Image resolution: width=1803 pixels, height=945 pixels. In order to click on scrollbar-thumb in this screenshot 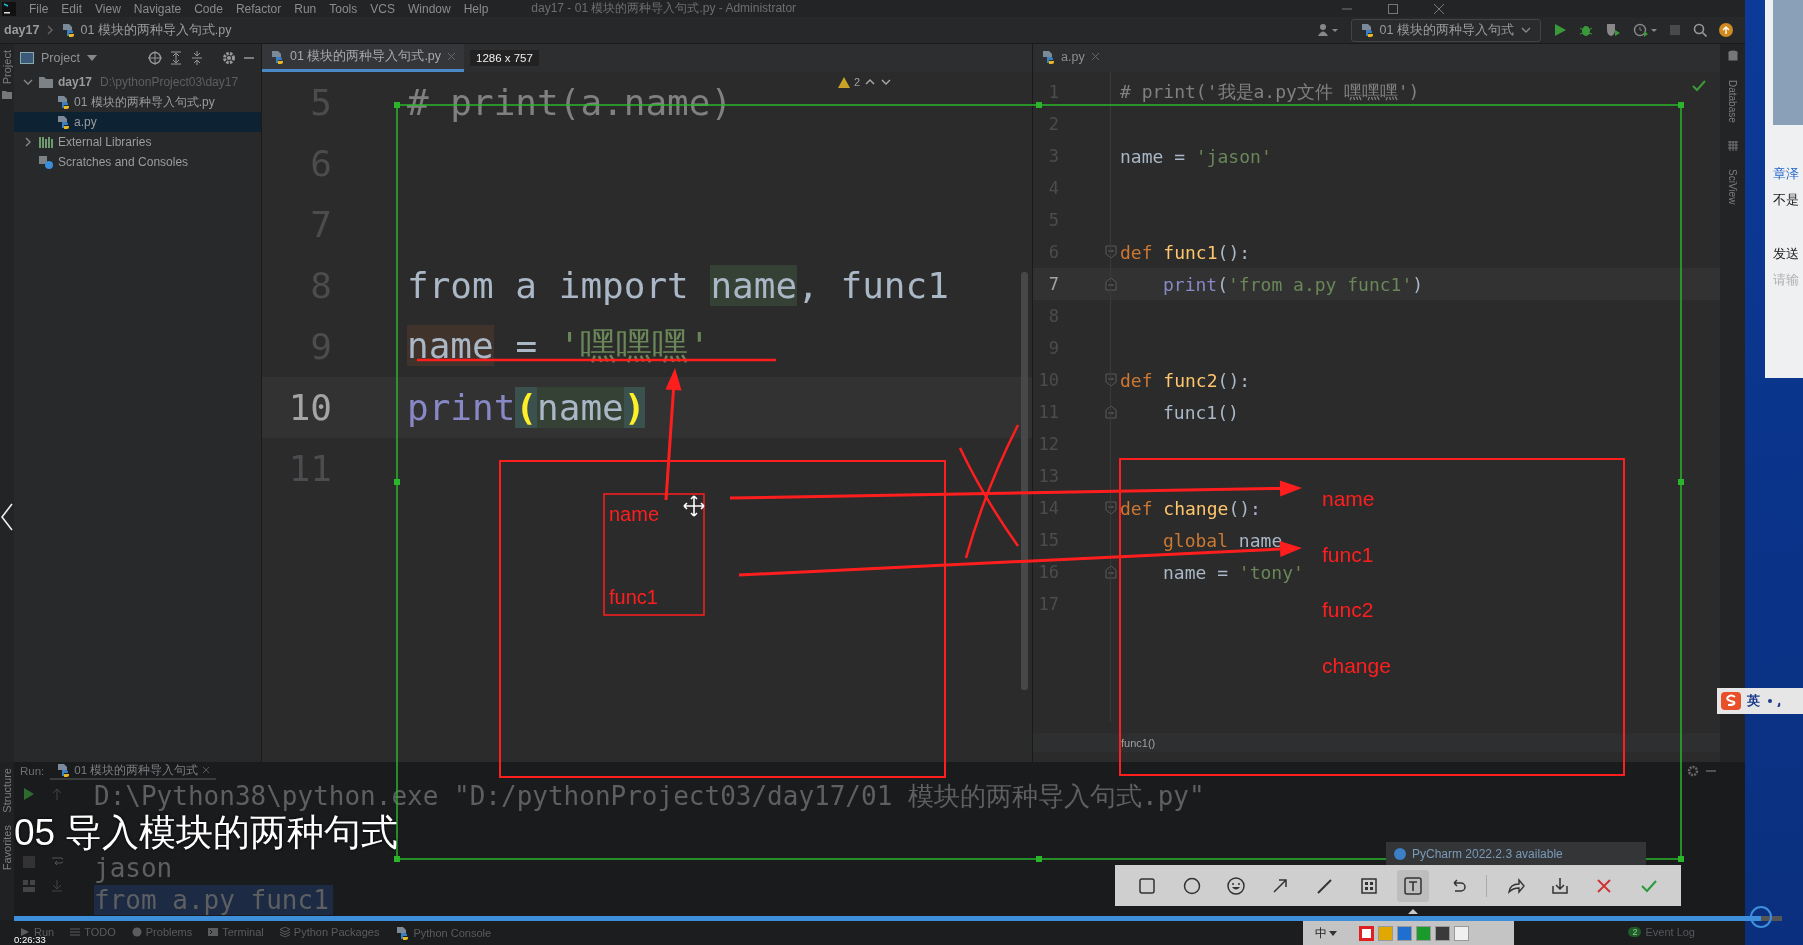, I will do `click(1024, 481)`.